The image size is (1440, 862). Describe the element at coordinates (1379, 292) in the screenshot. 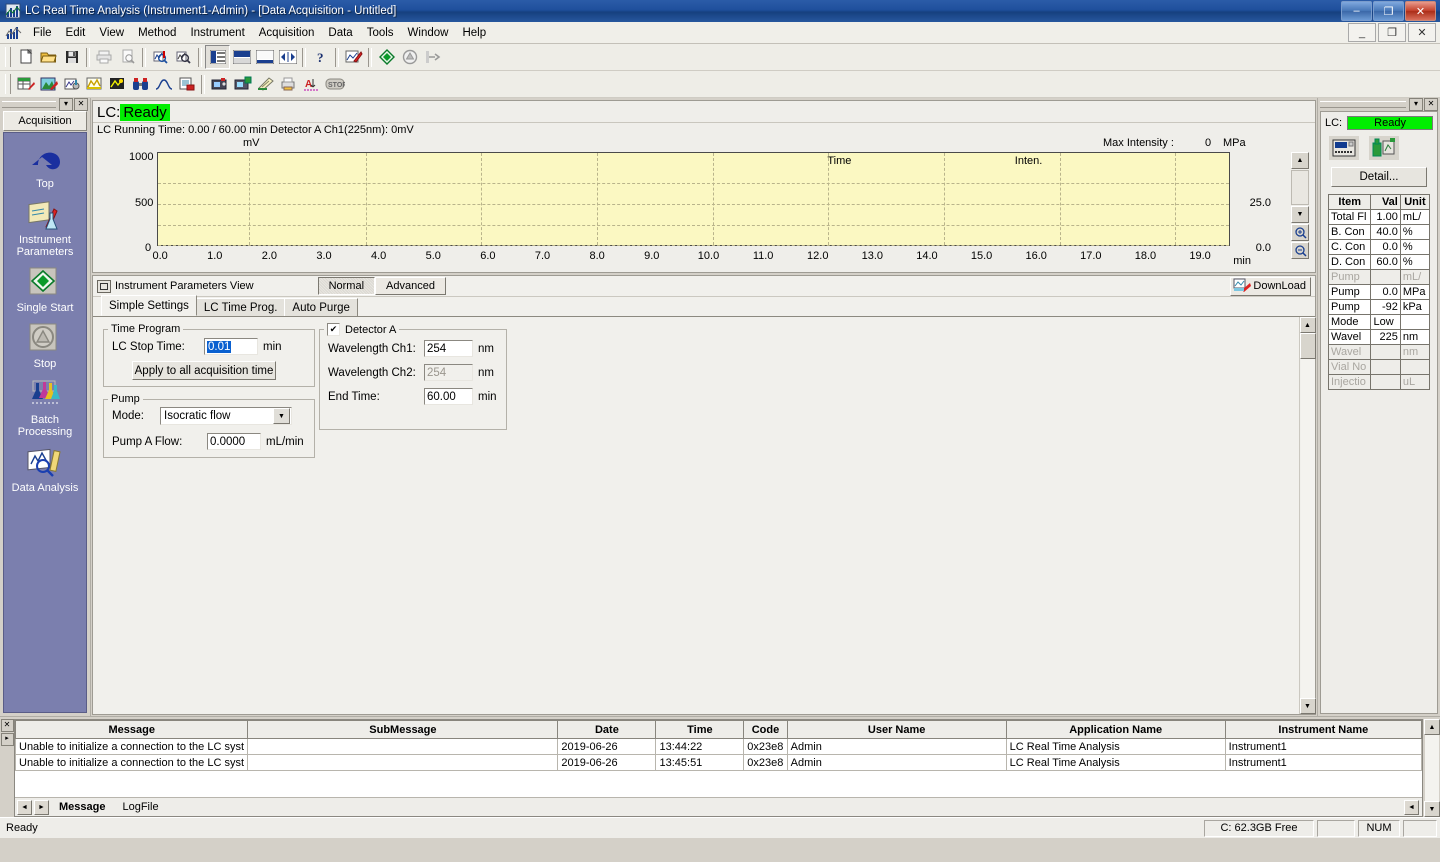

I see `table-row: Pump 0.0 MPa` at that location.